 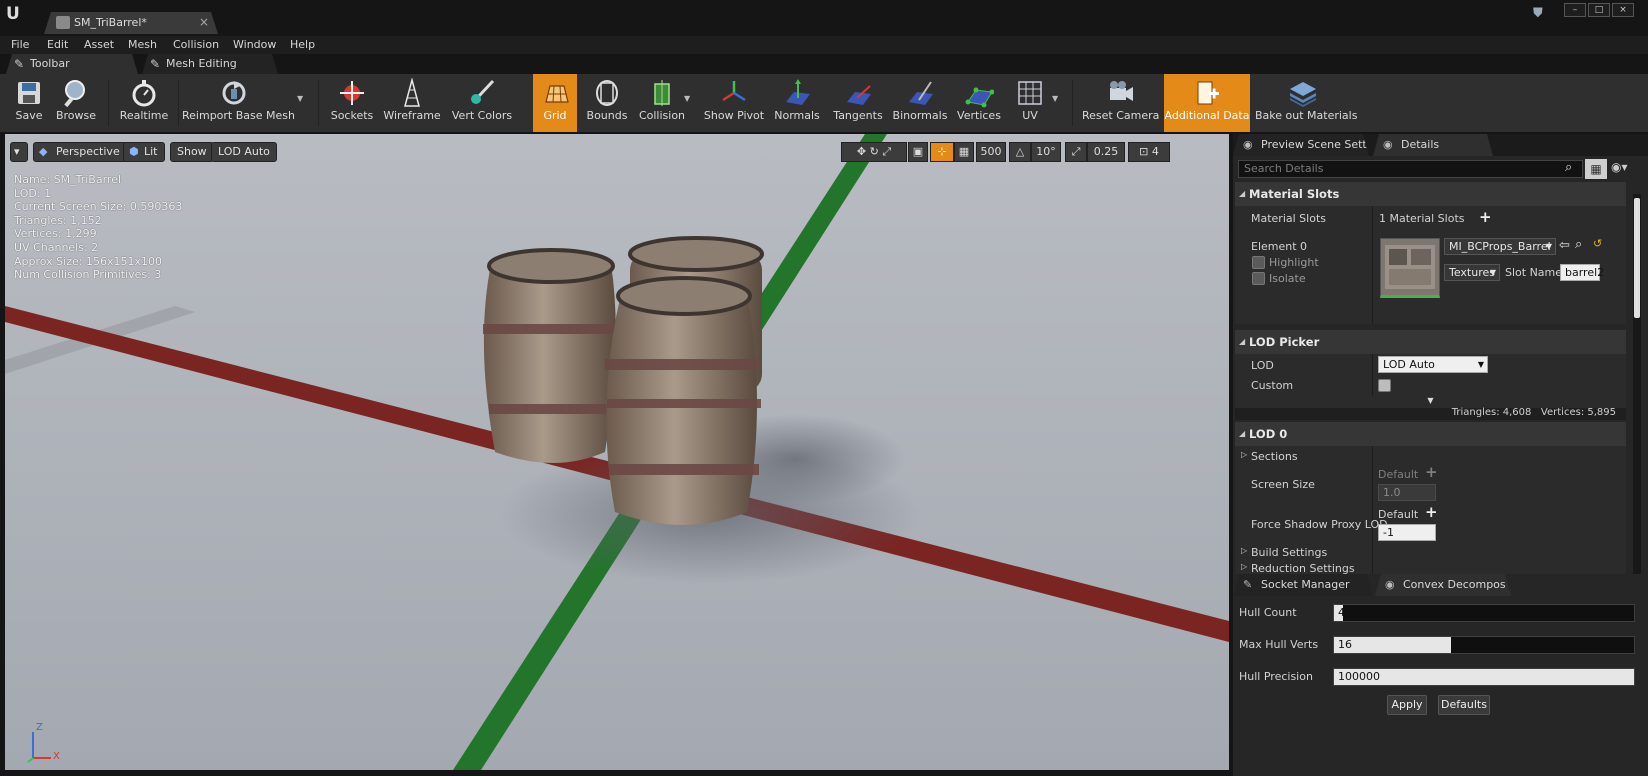 What do you see at coordinates (687, 98) in the screenshot?
I see `collision-dropdown-icon: ▼` at bounding box center [687, 98].